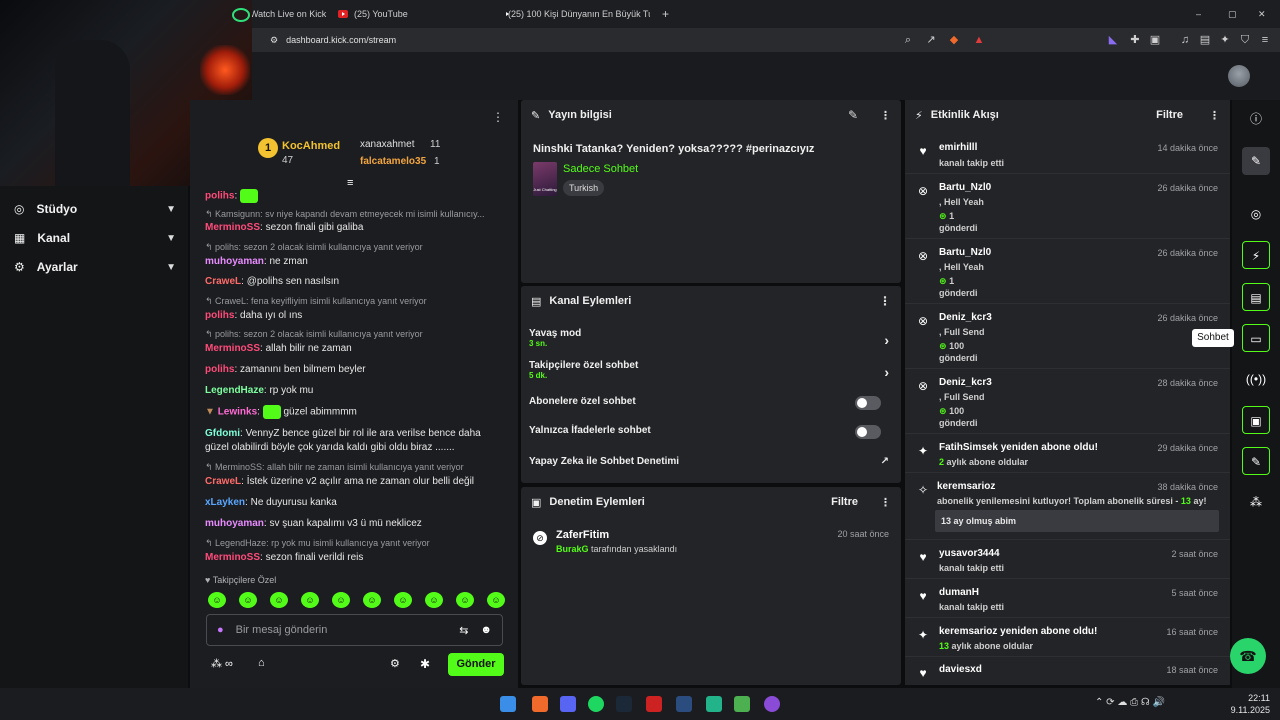 The image size is (1280, 720). I want to click on tab-youtube-video: (25) 100 Kişi Dünyanın En Büyük Tuzak, so click(576, 14).